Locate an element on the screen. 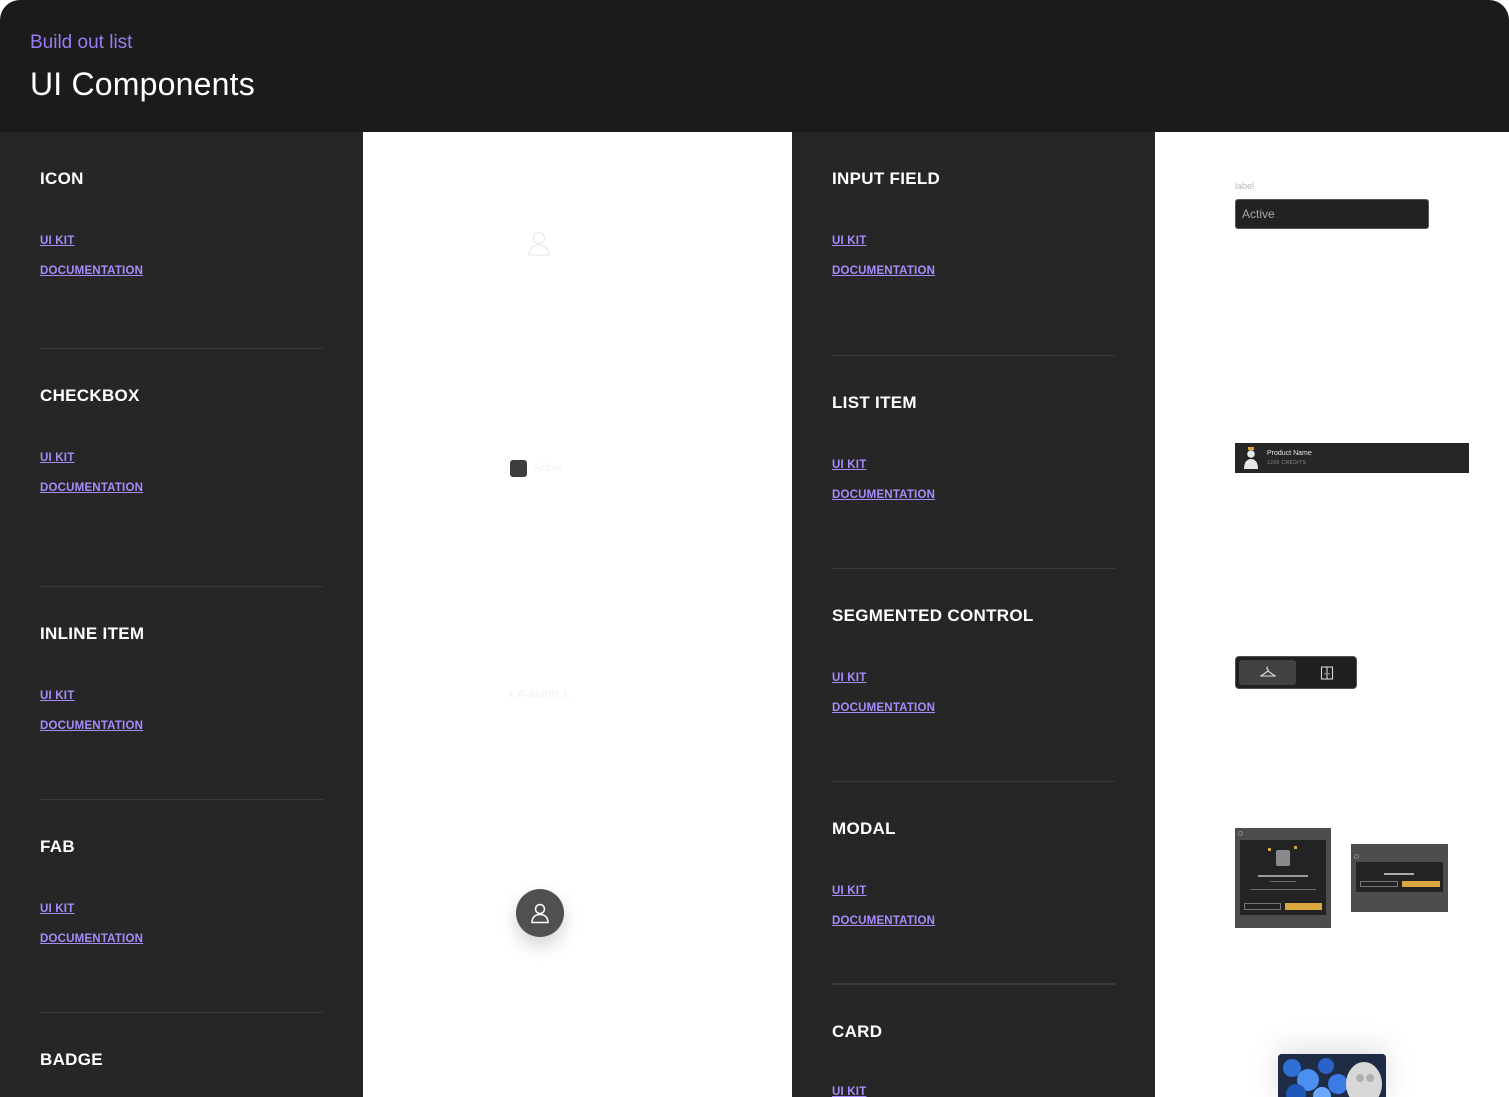 The image size is (1509, 1097). modal-preview-purchase is located at coordinates (1283, 878).